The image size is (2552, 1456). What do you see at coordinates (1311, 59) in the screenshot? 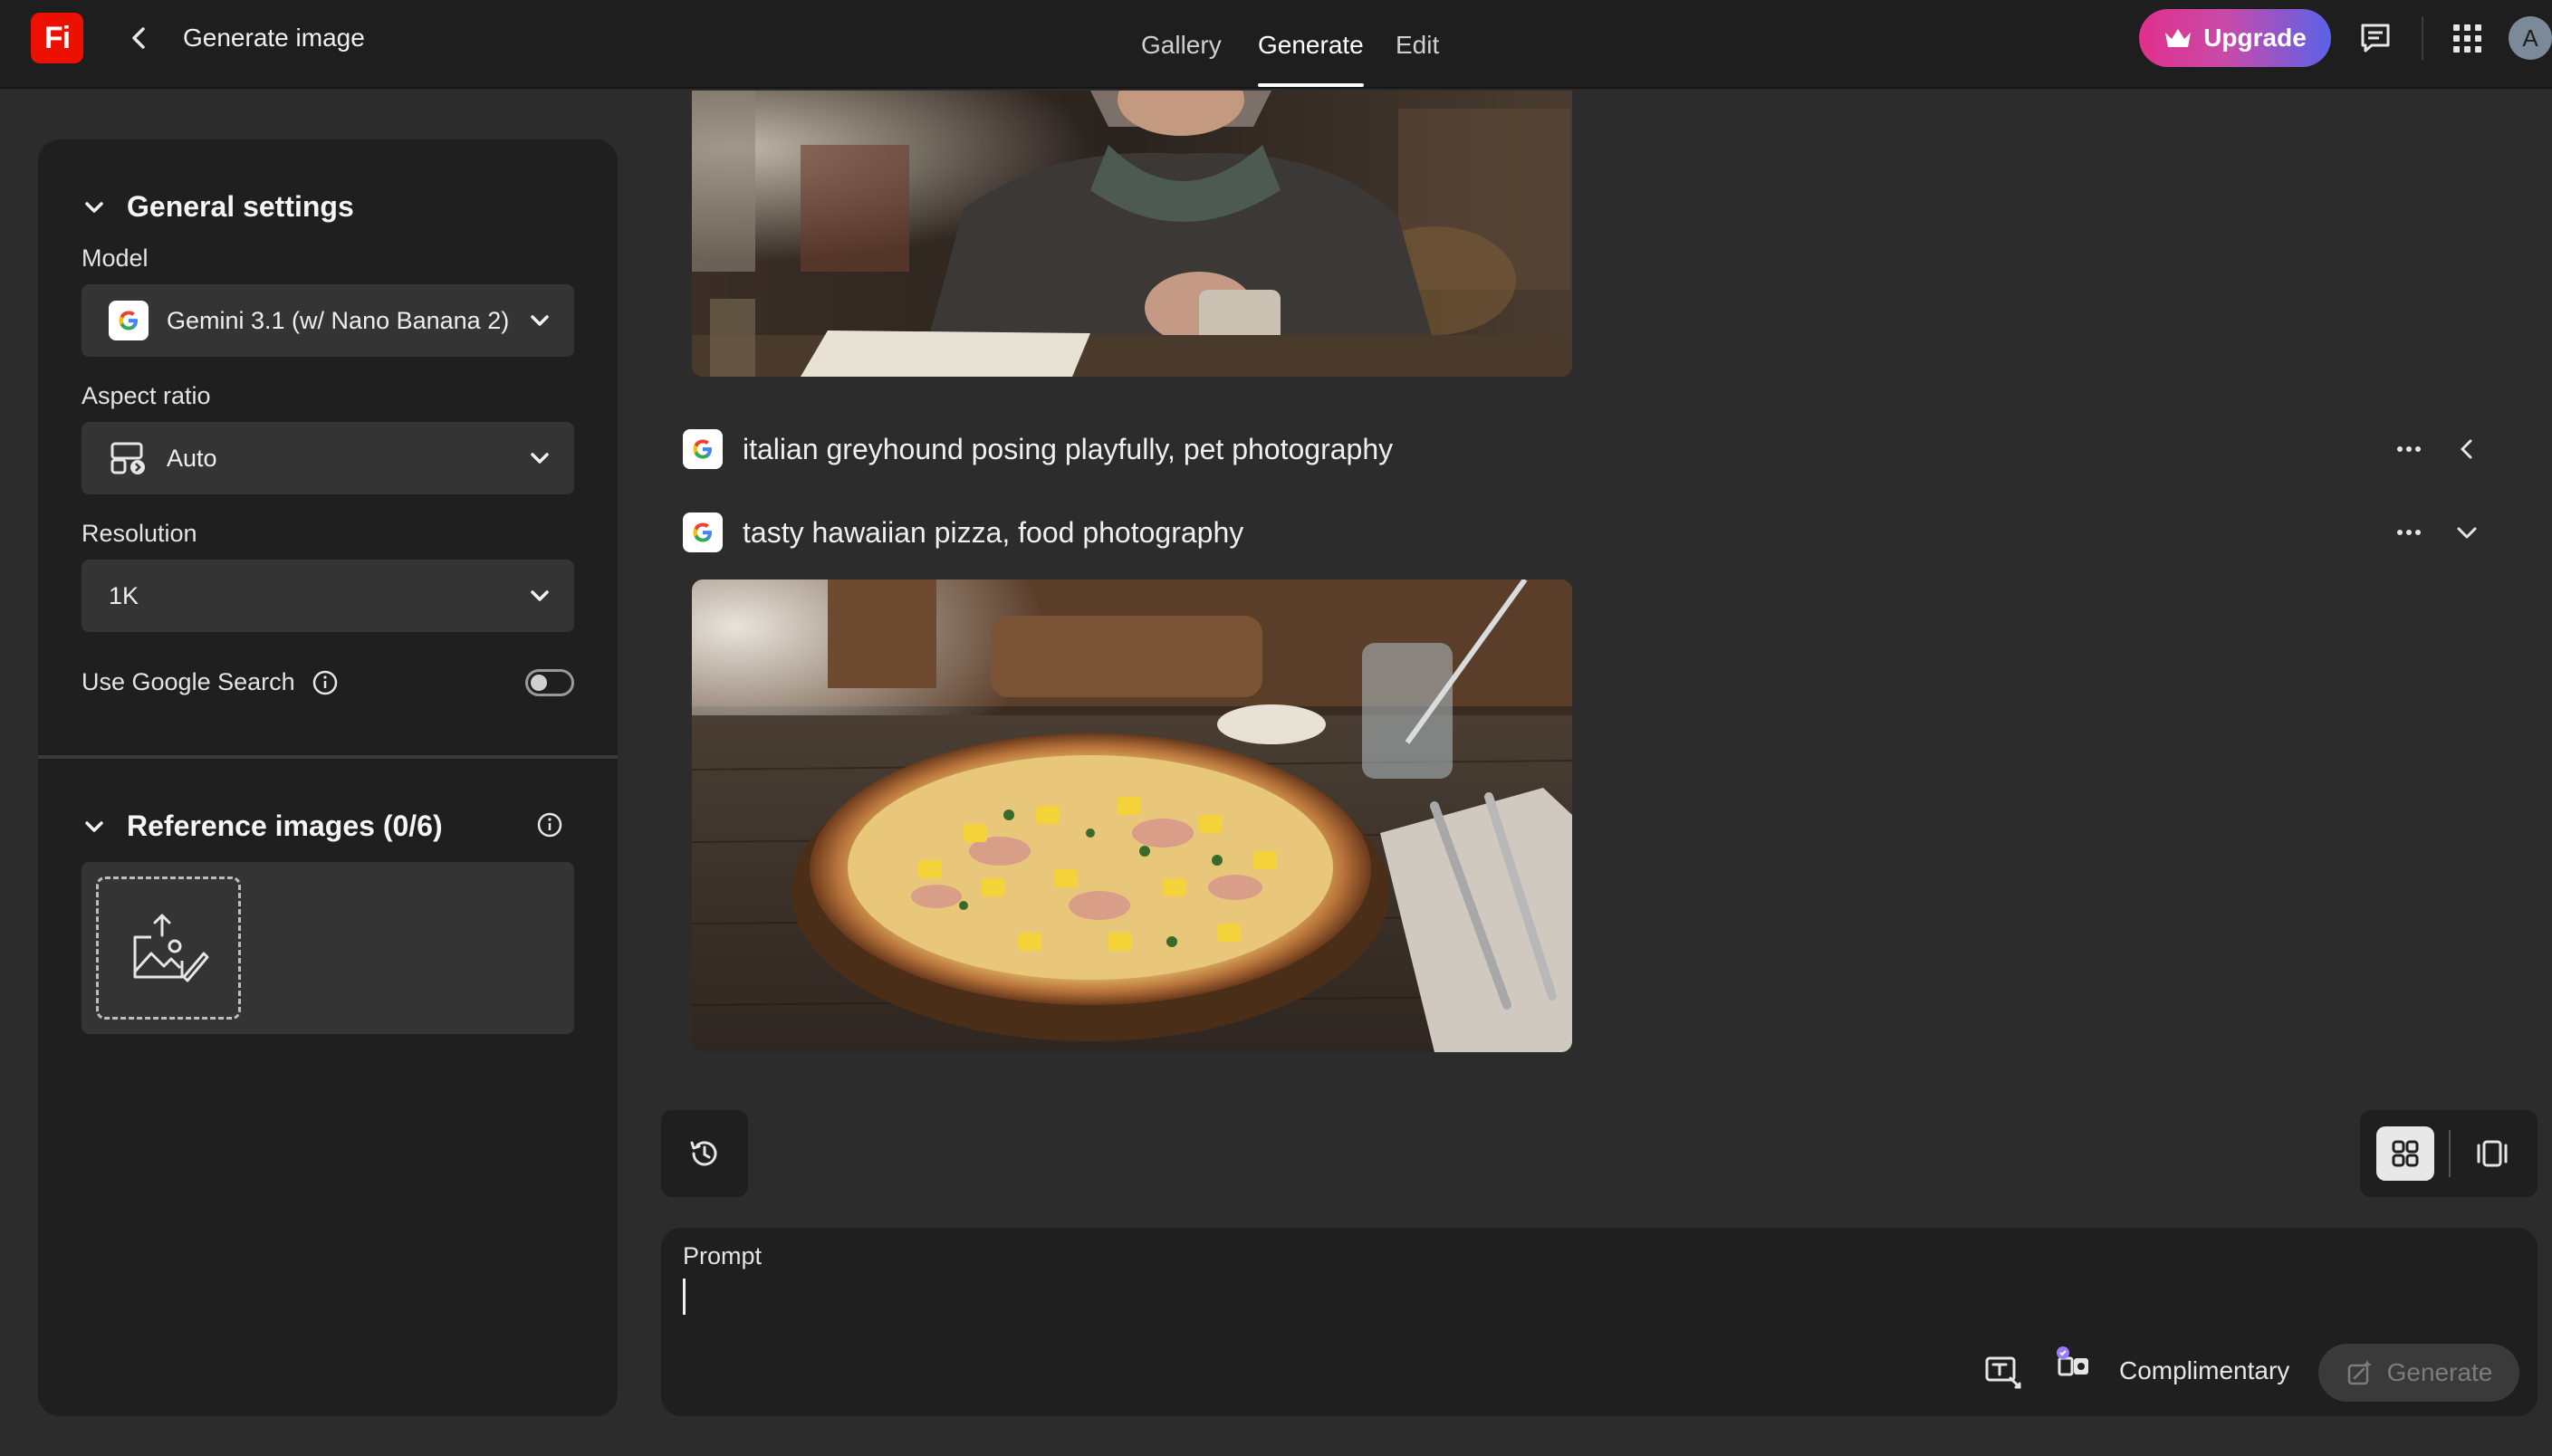
I see `tab-generate: Generate` at bounding box center [1311, 59].